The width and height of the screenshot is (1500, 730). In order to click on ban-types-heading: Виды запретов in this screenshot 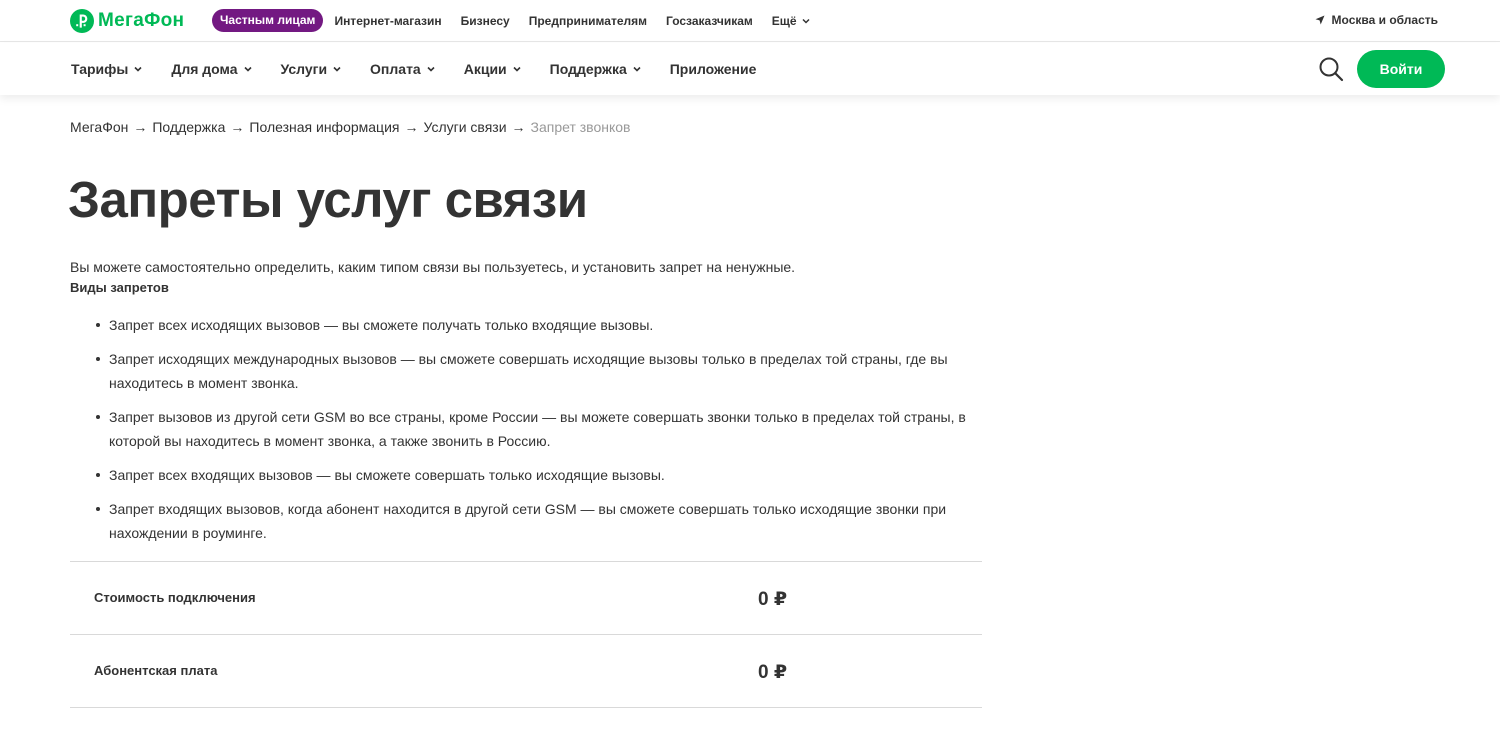, I will do `click(119, 287)`.